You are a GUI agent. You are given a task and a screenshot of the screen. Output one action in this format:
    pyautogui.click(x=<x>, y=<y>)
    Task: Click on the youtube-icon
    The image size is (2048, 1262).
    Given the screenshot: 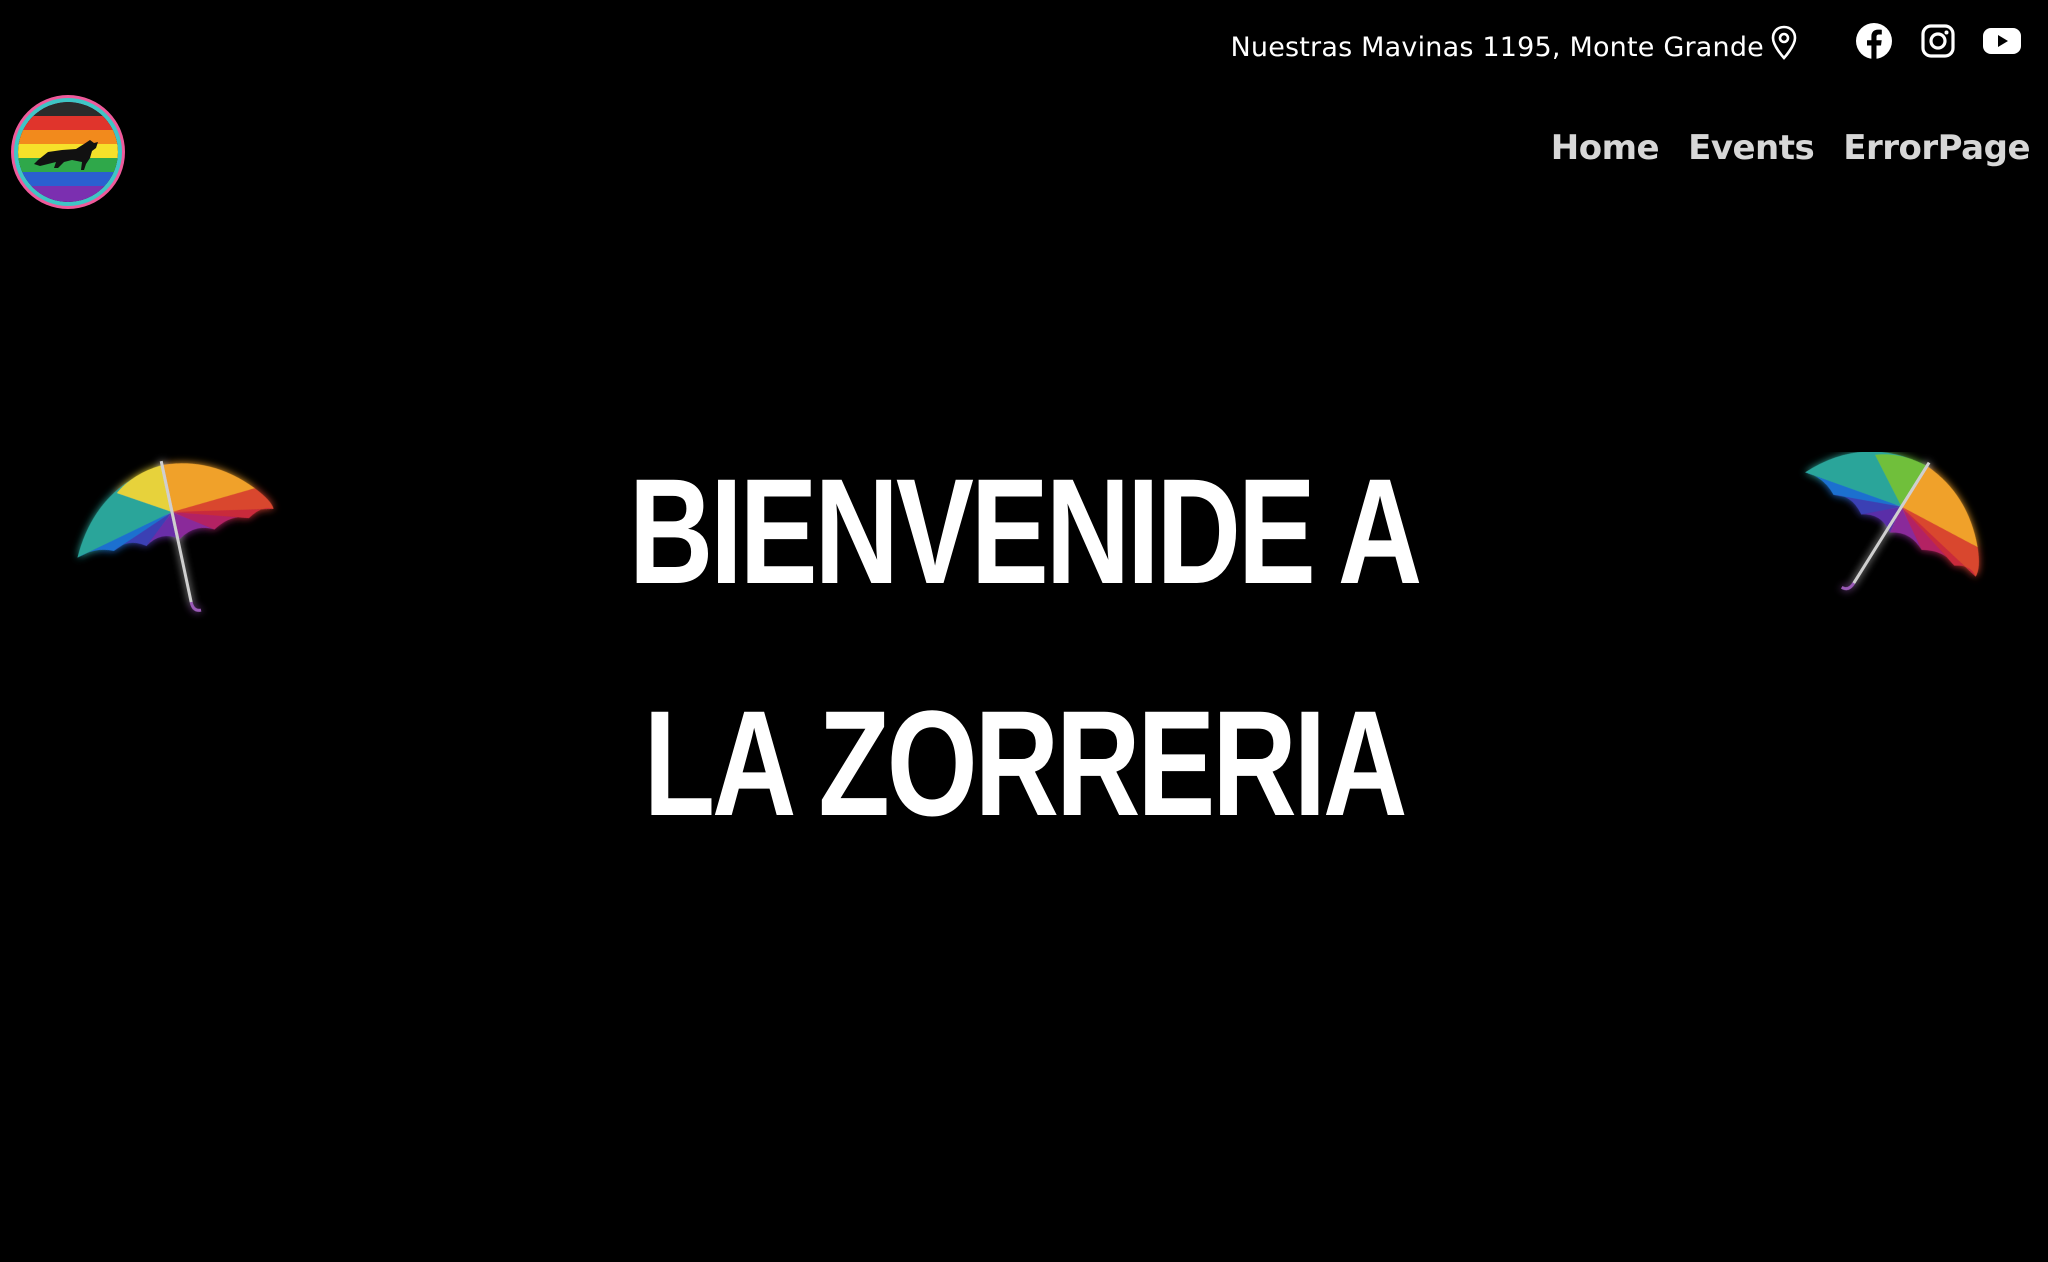 What is the action you would take?
    pyautogui.click(x=2002, y=41)
    